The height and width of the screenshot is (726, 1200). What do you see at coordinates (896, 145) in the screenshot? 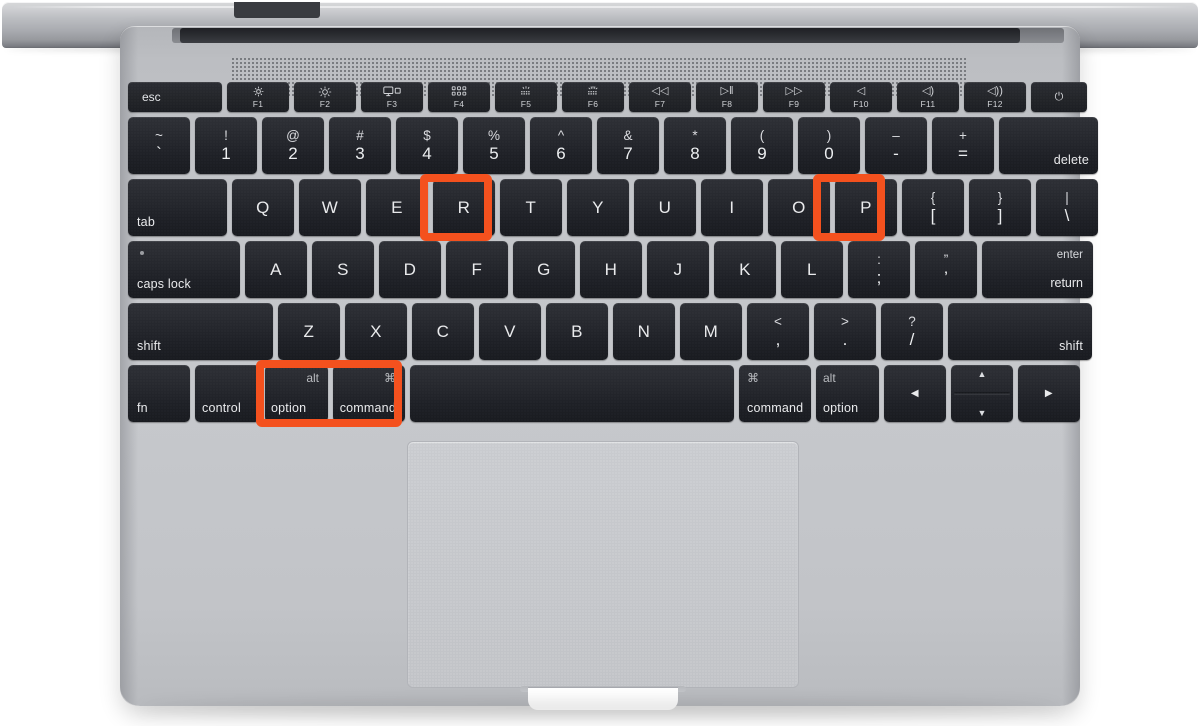
I see `key-minus: – -` at bounding box center [896, 145].